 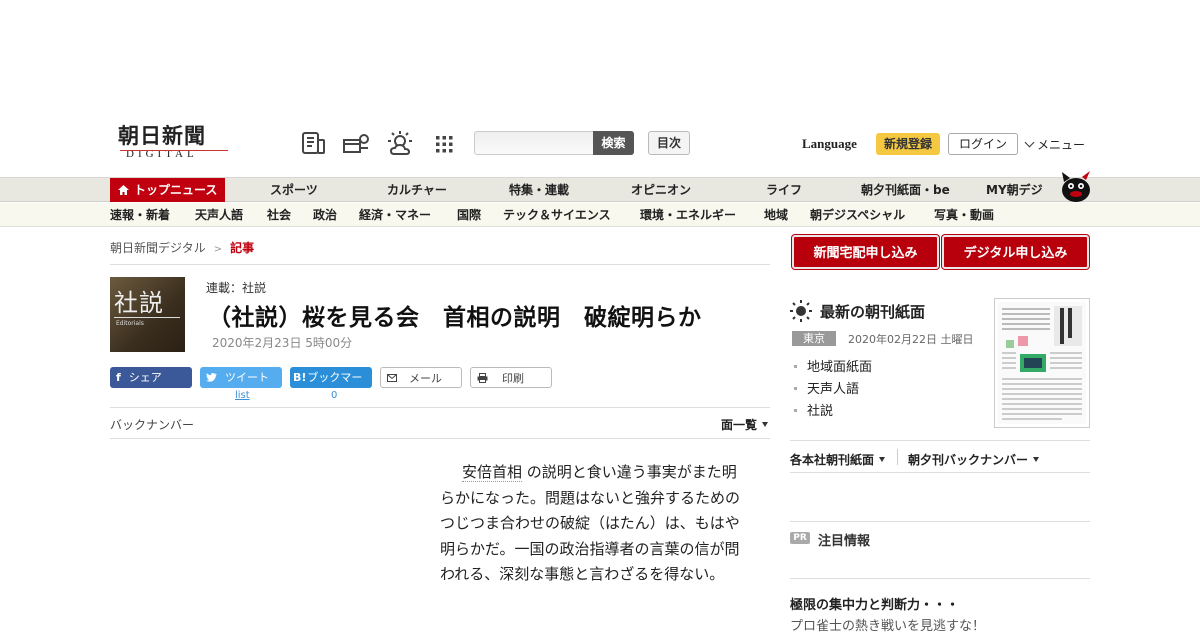 What do you see at coordinates (174, 150) in the screenshot?
I see `logo-divider` at bounding box center [174, 150].